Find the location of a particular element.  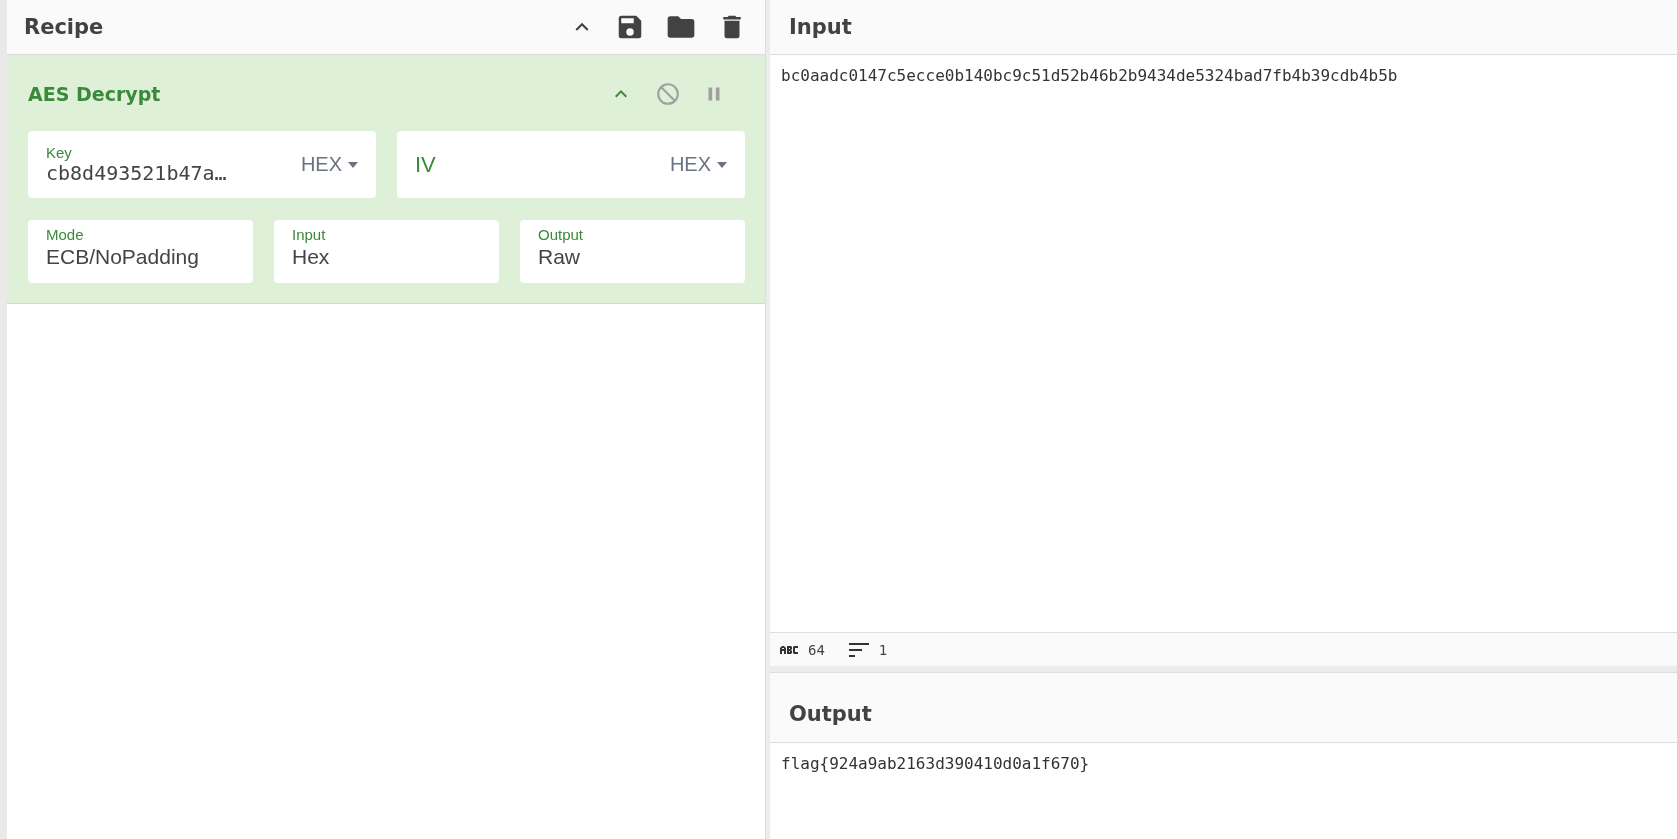

field-value: Hex is located at coordinates (311, 257).